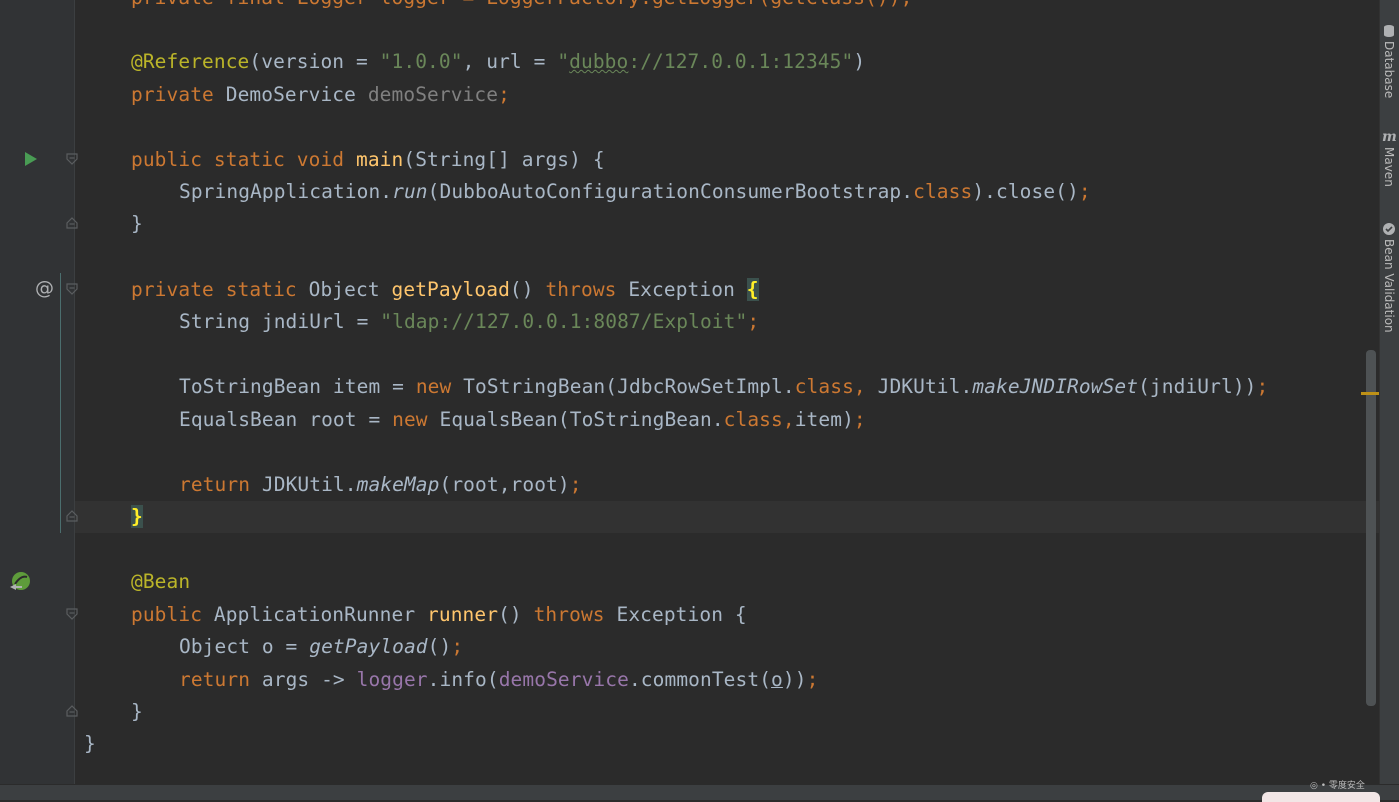 Image resolution: width=1399 pixels, height=802 pixels. I want to click on method-name: getPayload, so click(450, 289).